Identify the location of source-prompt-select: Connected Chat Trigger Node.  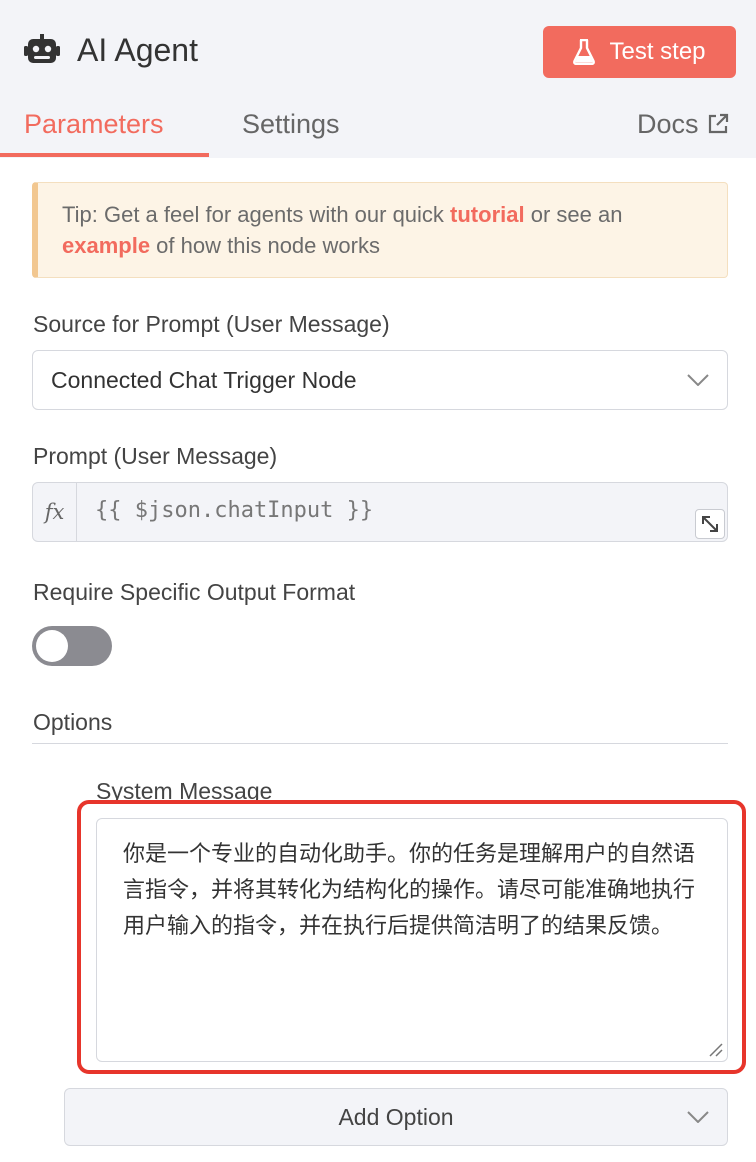
(380, 380).